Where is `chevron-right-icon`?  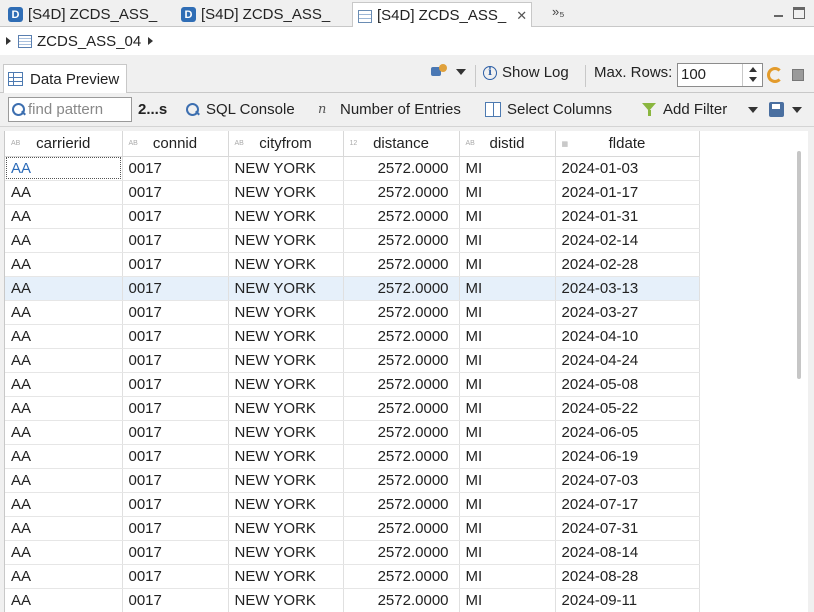 chevron-right-icon is located at coordinates (8, 41).